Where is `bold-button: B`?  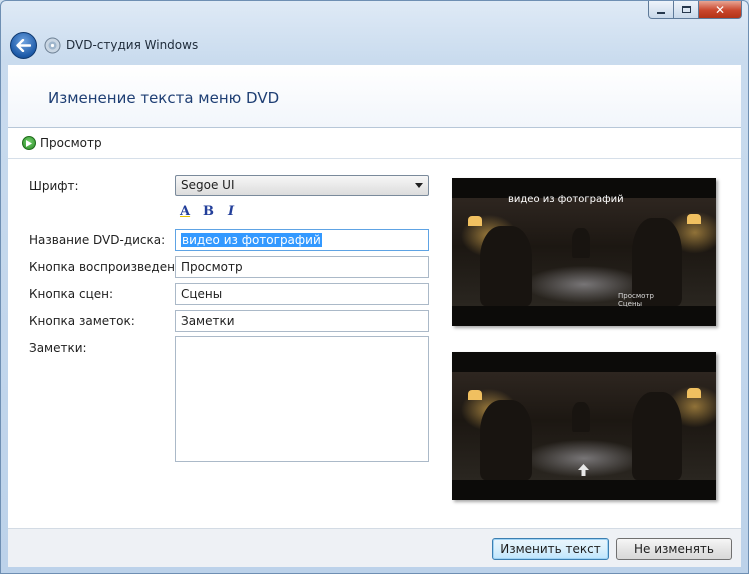
bold-button: B is located at coordinates (208, 211).